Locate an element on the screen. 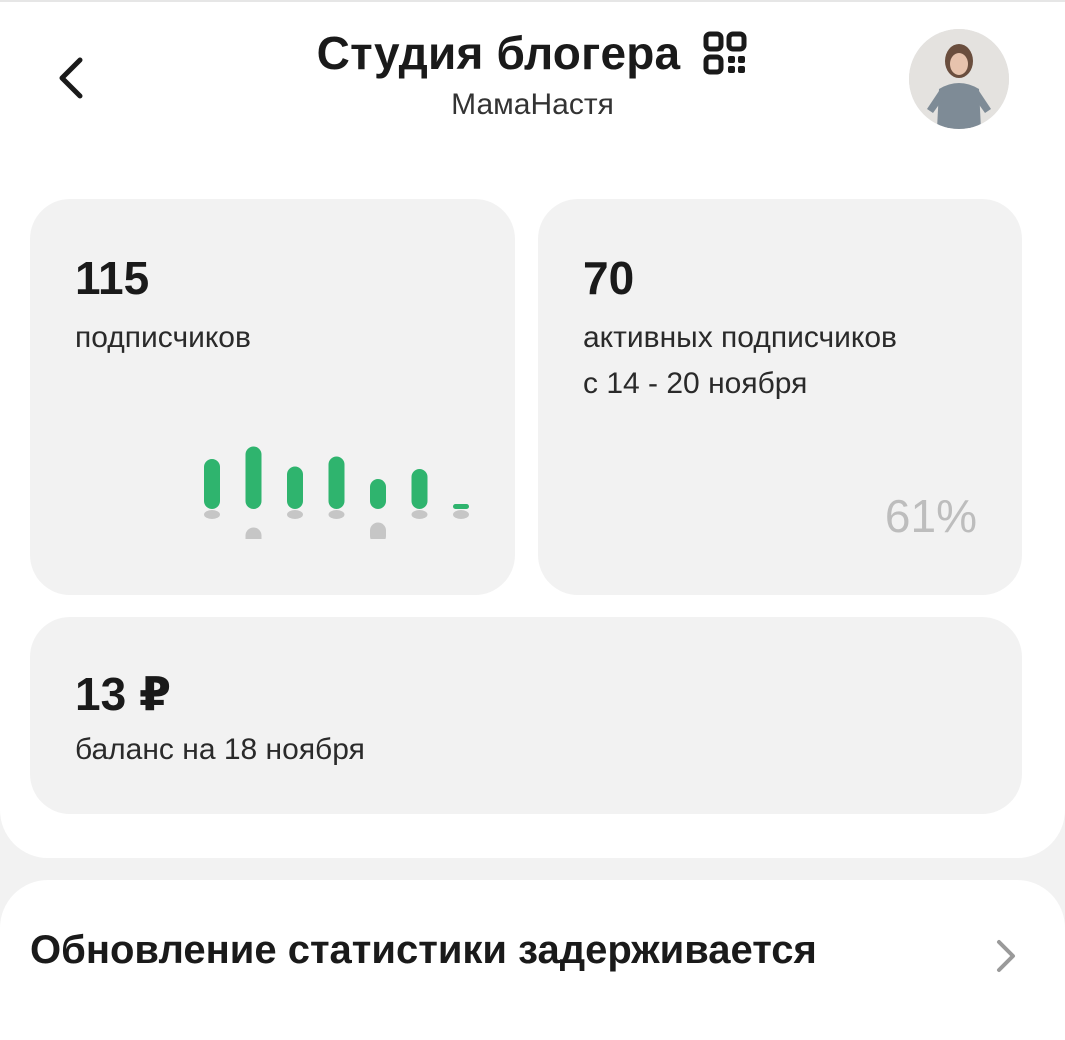  avatar-image is located at coordinates (959, 79).